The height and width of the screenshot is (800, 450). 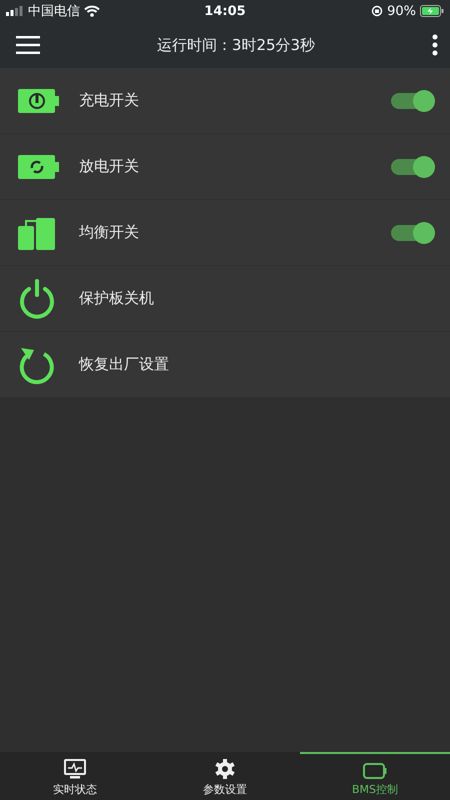 What do you see at coordinates (225, 365) in the screenshot?
I see `control-row: 恢复出厂设置` at bounding box center [225, 365].